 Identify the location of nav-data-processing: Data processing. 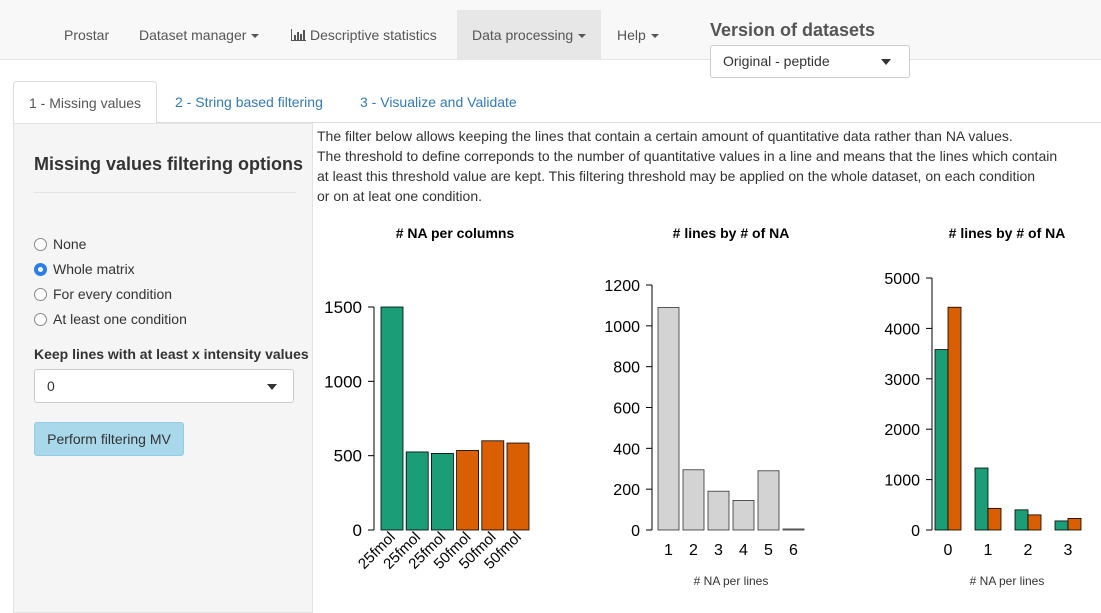
(529, 35).